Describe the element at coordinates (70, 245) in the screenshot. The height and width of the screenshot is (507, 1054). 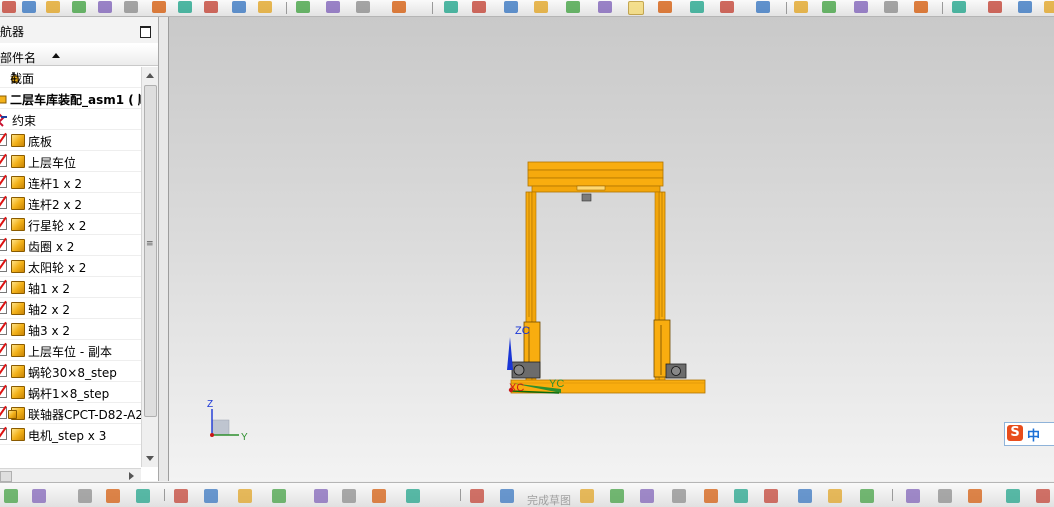
I see `tree-item-component: 齿圈 x 2` at that location.